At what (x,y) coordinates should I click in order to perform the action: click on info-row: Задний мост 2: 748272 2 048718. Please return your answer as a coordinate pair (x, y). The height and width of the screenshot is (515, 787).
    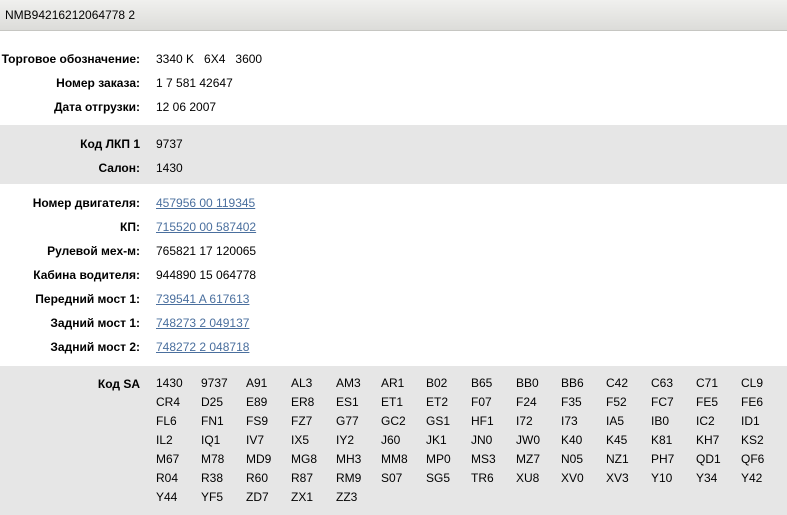
    Looking at the image, I should click on (393, 350).